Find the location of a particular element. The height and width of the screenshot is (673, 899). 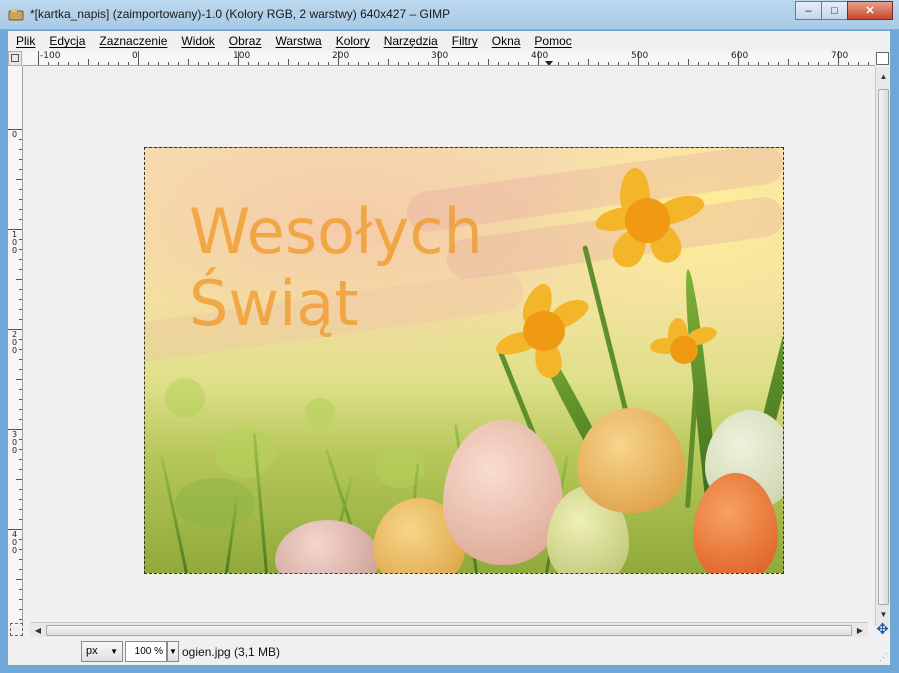

vertical-scrollbar: ▲ ▼ is located at coordinates (882, 346).